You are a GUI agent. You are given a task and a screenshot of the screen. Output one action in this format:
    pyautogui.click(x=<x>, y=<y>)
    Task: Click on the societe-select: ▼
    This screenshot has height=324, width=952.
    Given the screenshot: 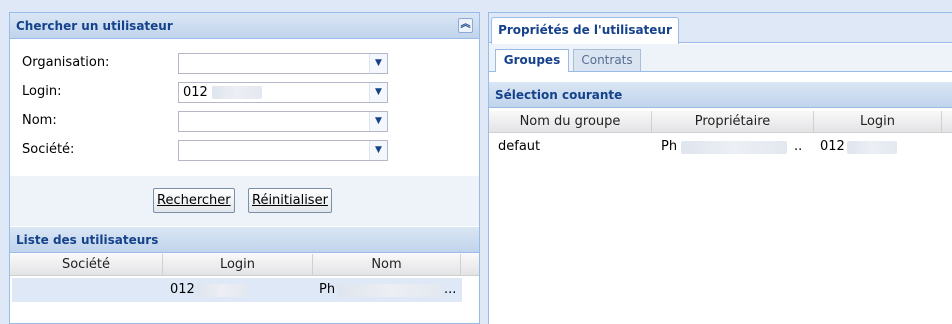 What is the action you would take?
    pyautogui.click(x=283, y=150)
    